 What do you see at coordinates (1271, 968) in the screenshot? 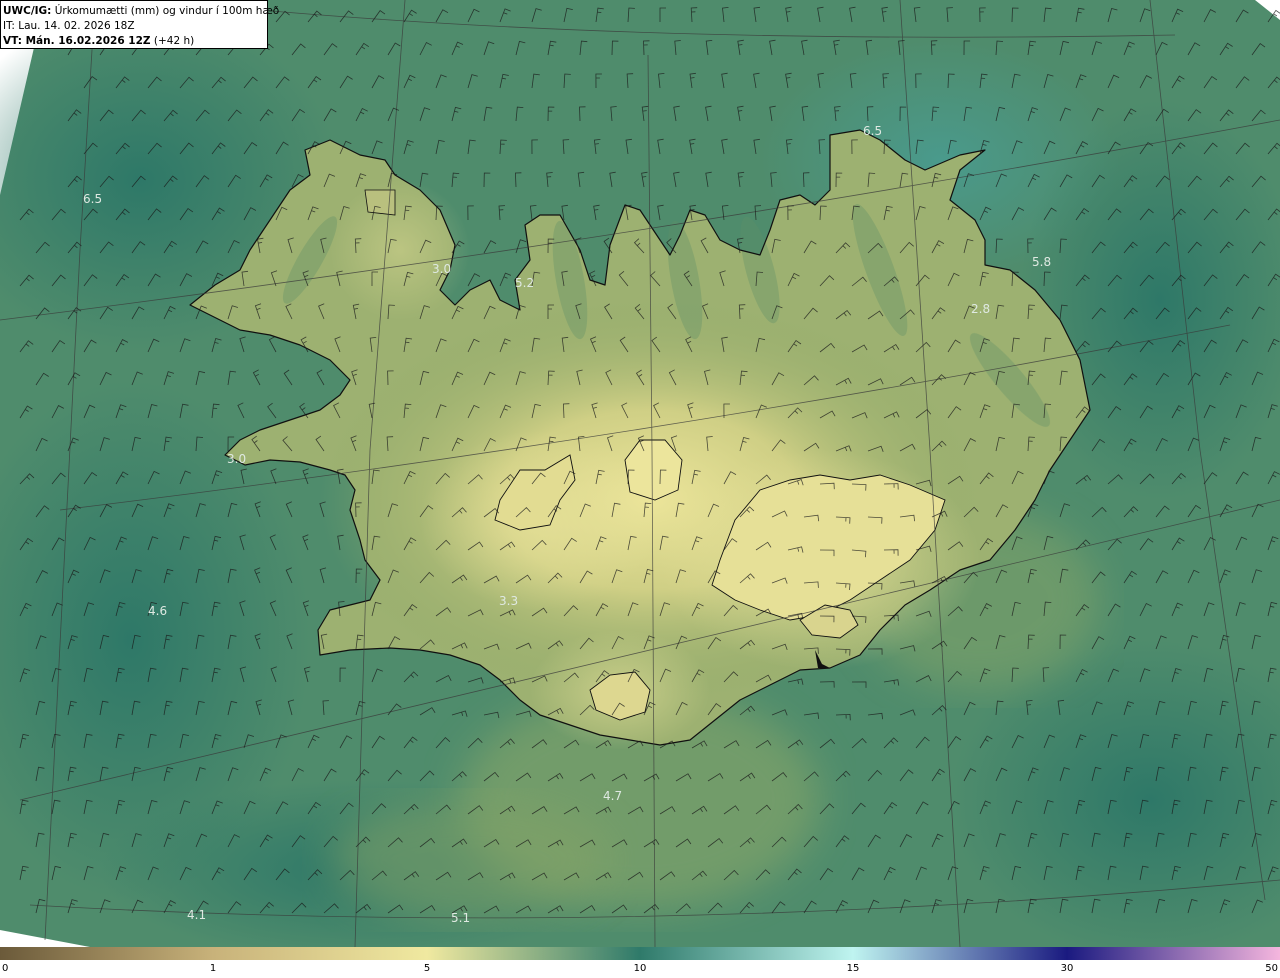
I see `colorbar-tick: 50` at bounding box center [1271, 968].